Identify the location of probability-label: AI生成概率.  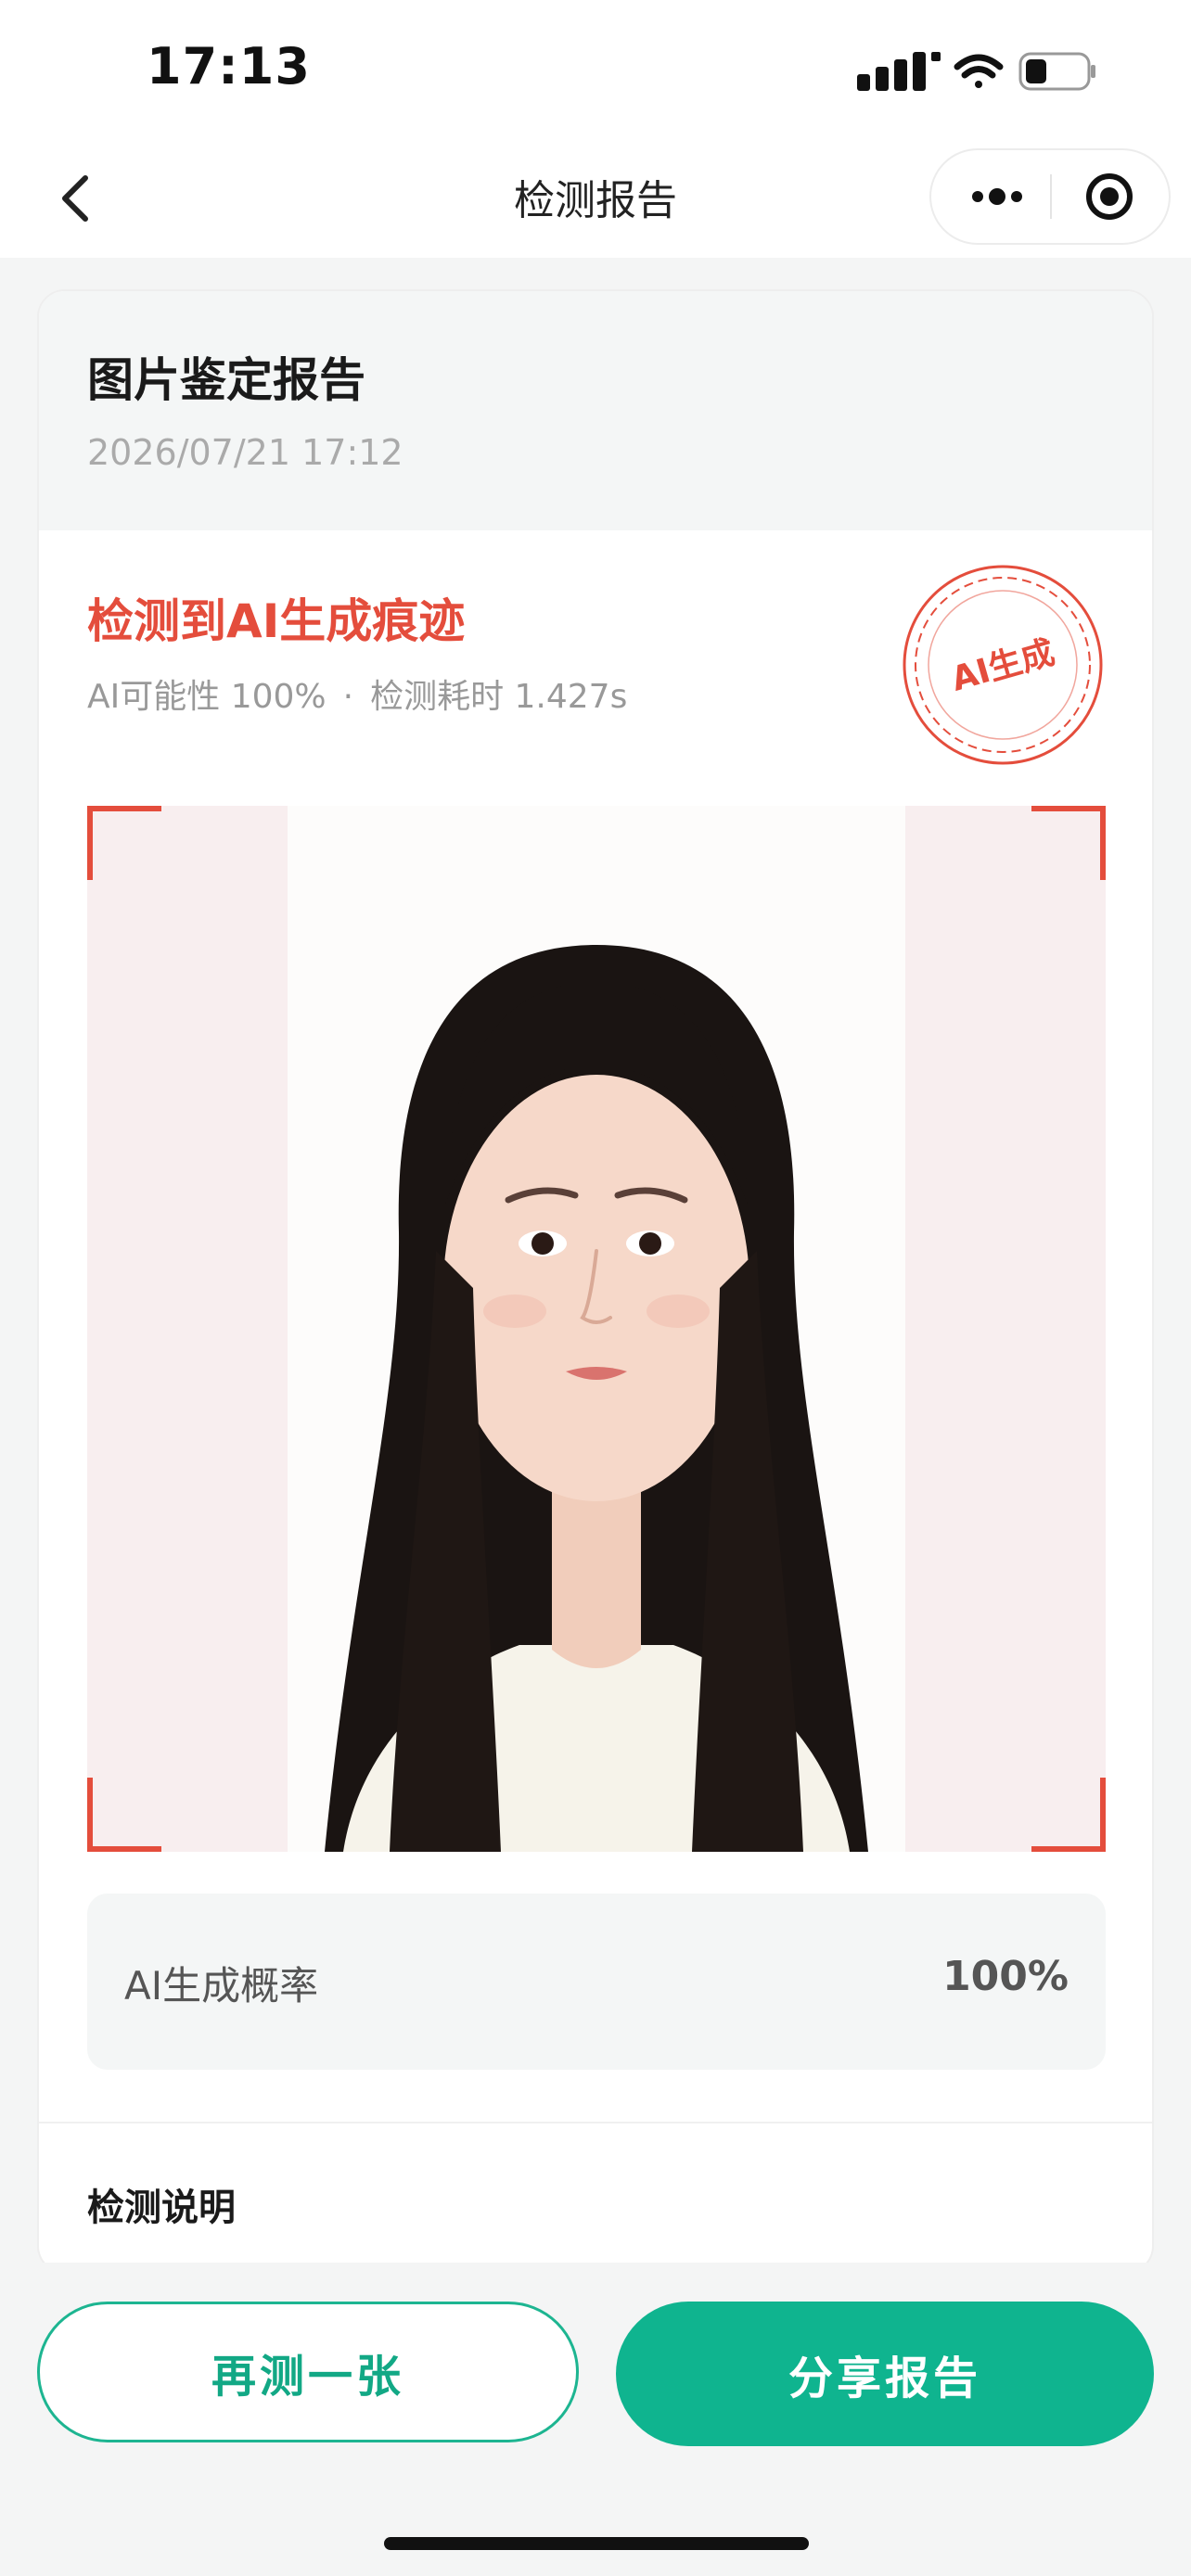
(222, 1986).